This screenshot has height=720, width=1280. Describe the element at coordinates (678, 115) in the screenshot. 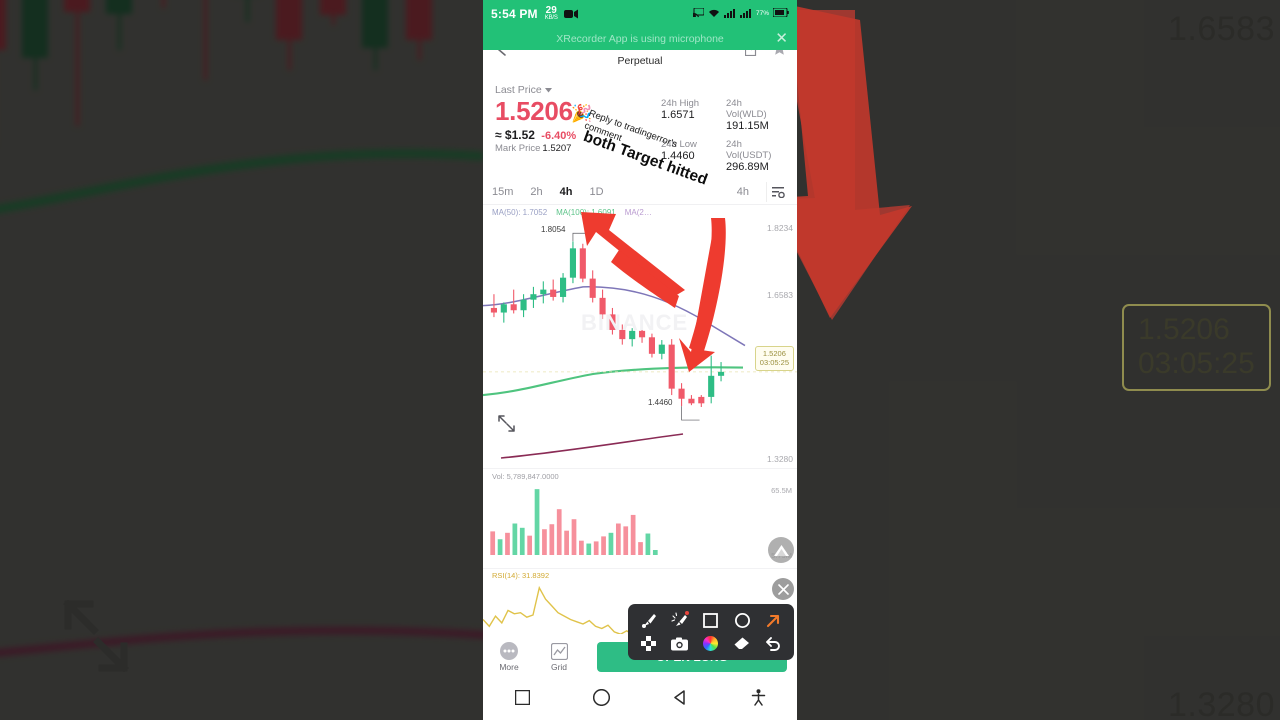

I see `stat-value: 1.6571` at that location.